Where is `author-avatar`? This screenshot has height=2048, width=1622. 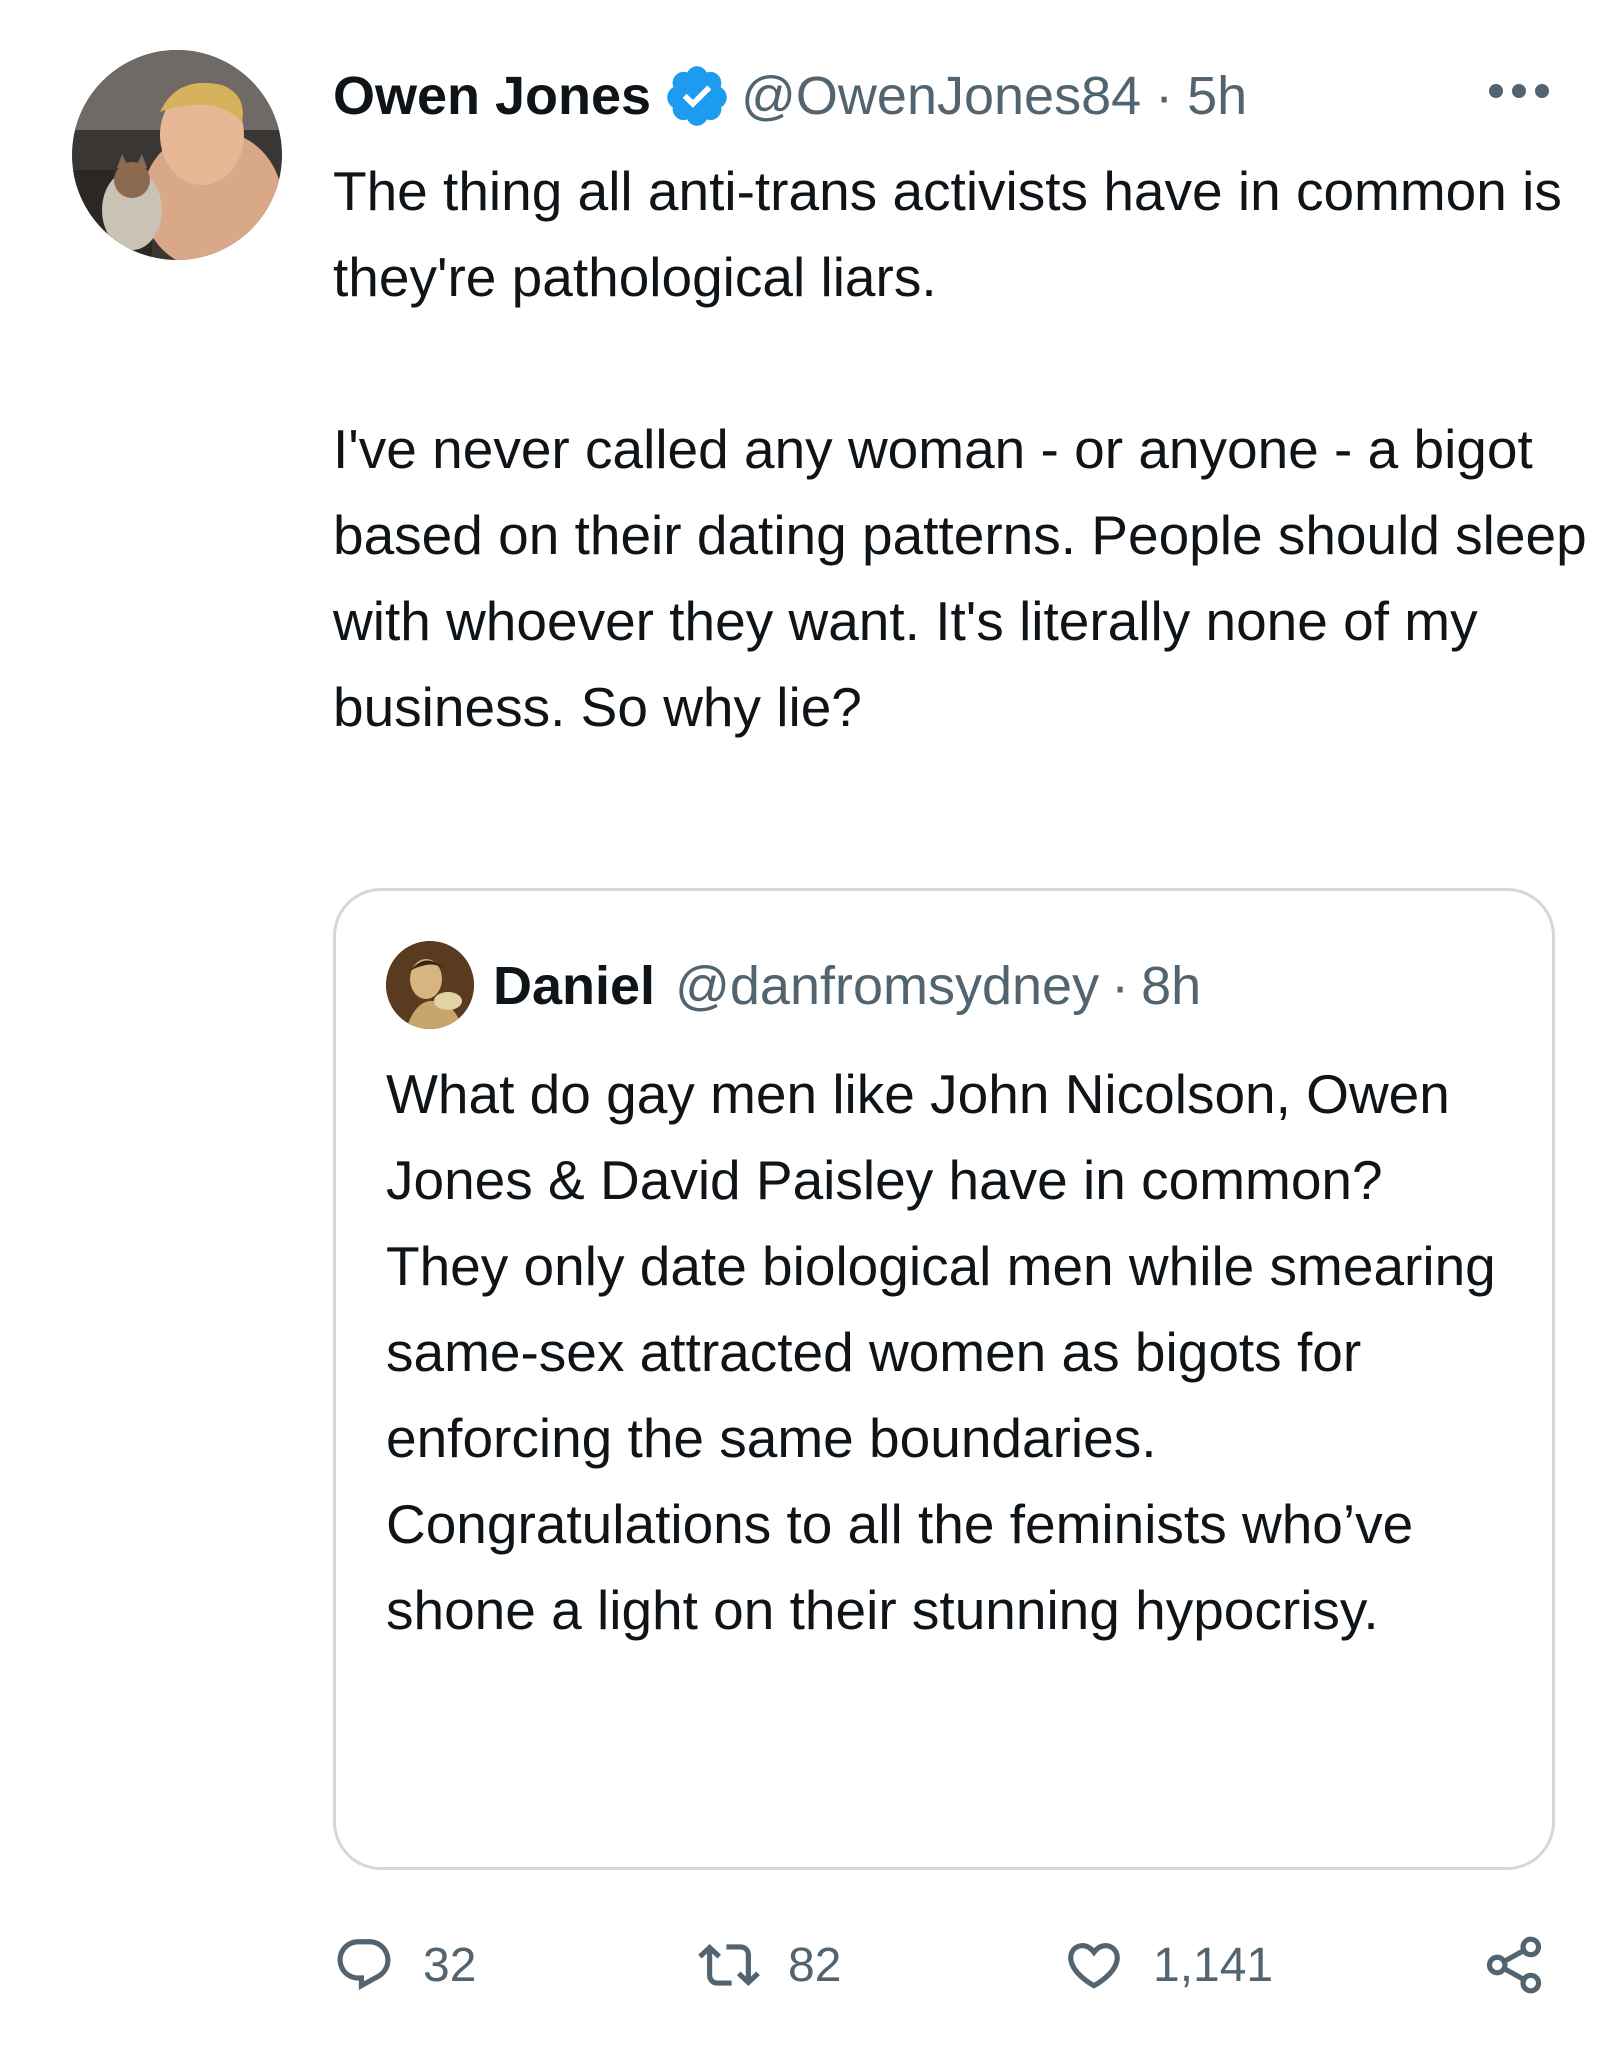
author-avatar is located at coordinates (177, 155).